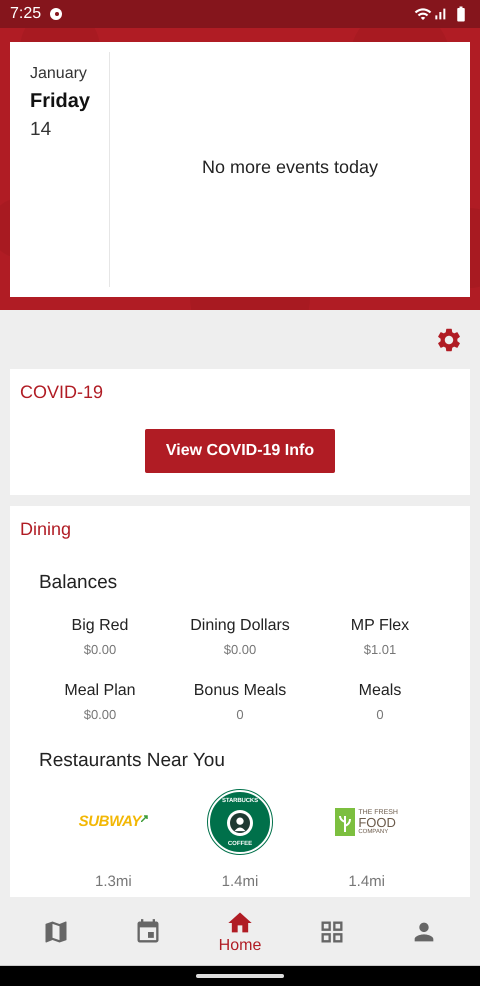 The image size is (480, 986). Describe the element at coordinates (113, 882) in the screenshot. I see `distance-label: 1.3mi` at that location.